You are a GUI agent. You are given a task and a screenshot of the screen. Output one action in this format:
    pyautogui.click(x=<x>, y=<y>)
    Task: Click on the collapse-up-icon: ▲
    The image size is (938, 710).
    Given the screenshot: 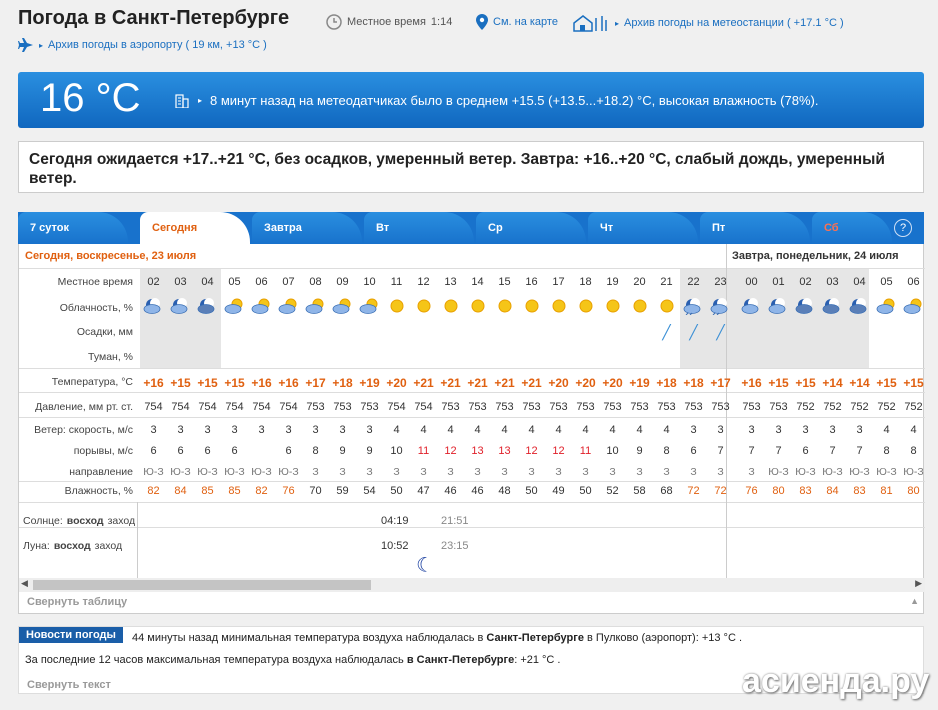 What is the action you would take?
    pyautogui.click(x=914, y=601)
    